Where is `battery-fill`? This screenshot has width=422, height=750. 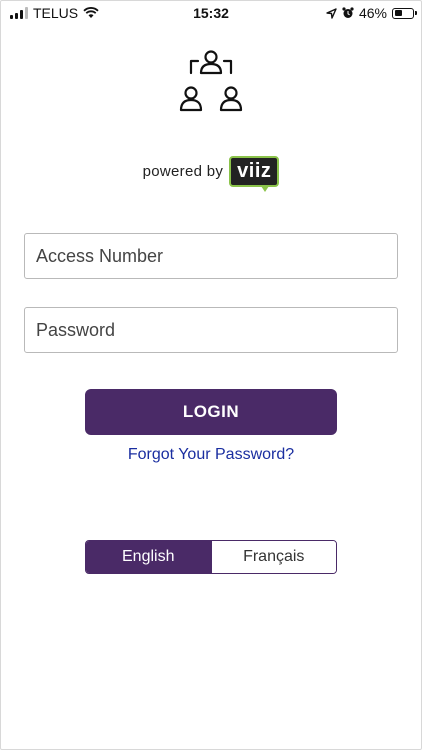
battery-fill is located at coordinates (398, 13).